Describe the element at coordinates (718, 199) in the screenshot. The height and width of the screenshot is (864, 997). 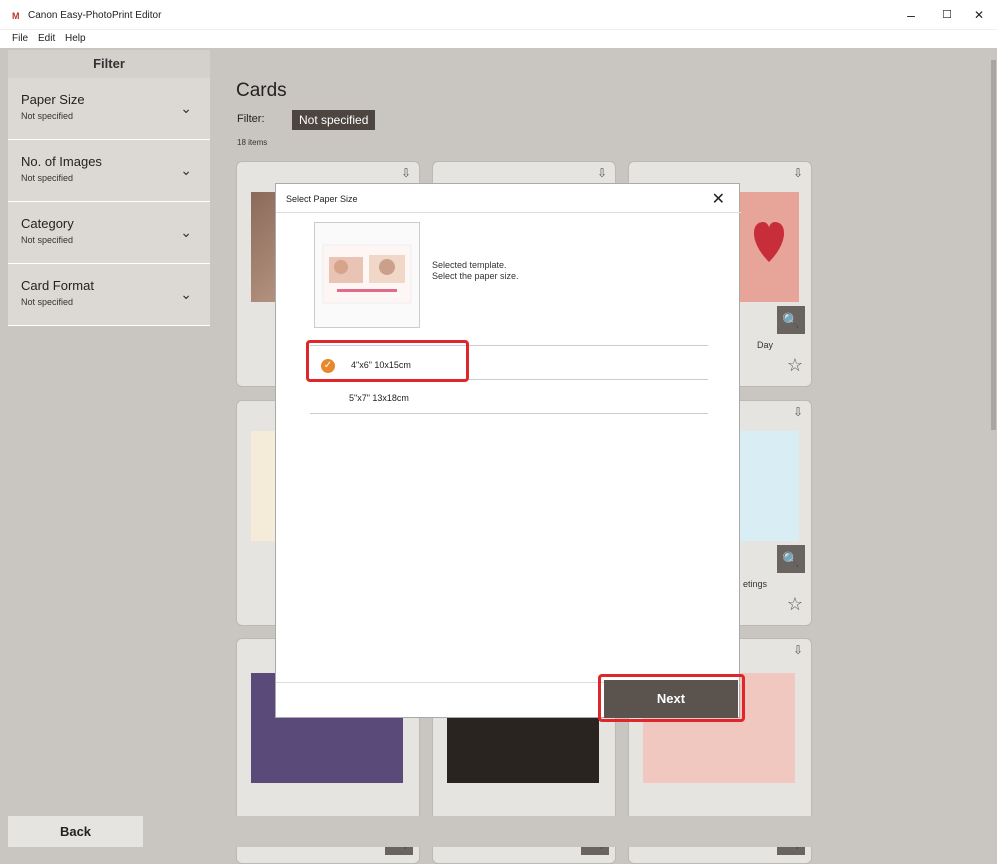
I see `close-icon: ✕` at that location.